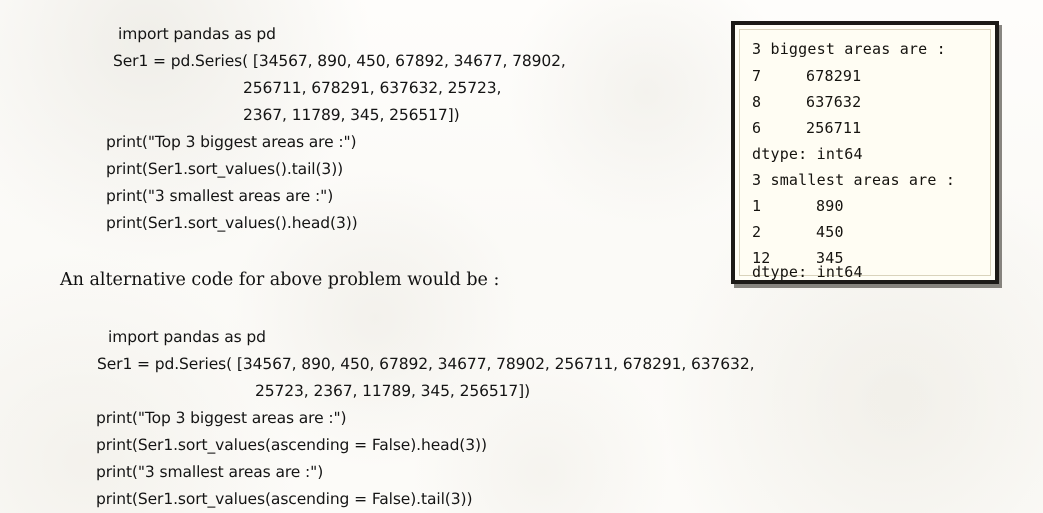  What do you see at coordinates (393, 391) in the screenshot?
I see `code-line-series-cont-2: 25723, 2367, 11789, 345, 256517])` at bounding box center [393, 391].